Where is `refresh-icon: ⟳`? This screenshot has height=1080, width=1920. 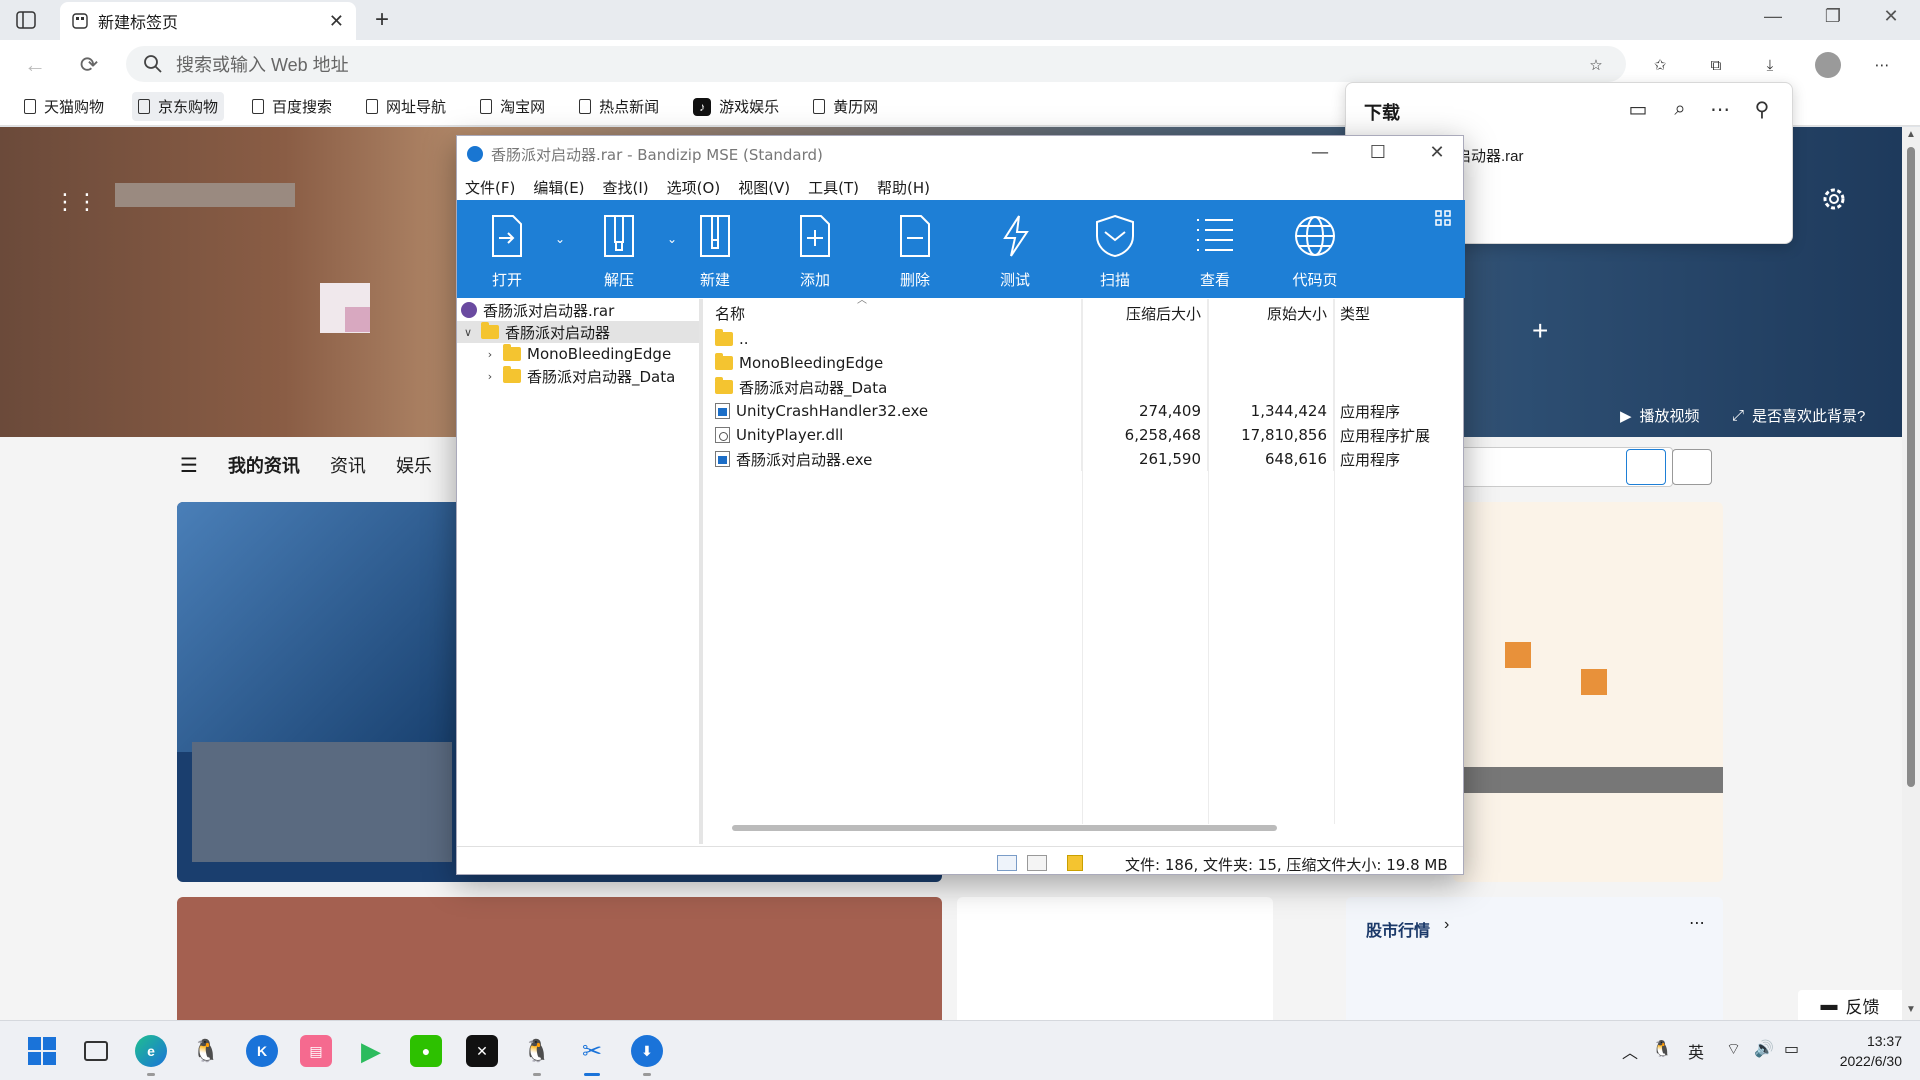
refresh-icon: ⟳ is located at coordinates (89, 65).